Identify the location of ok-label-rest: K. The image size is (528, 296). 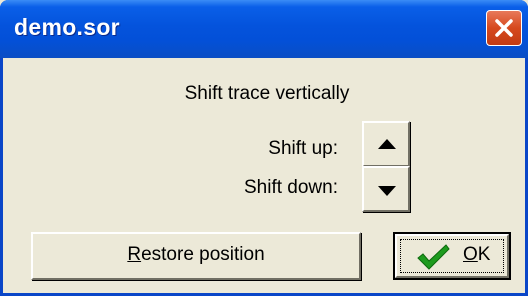
(484, 254).